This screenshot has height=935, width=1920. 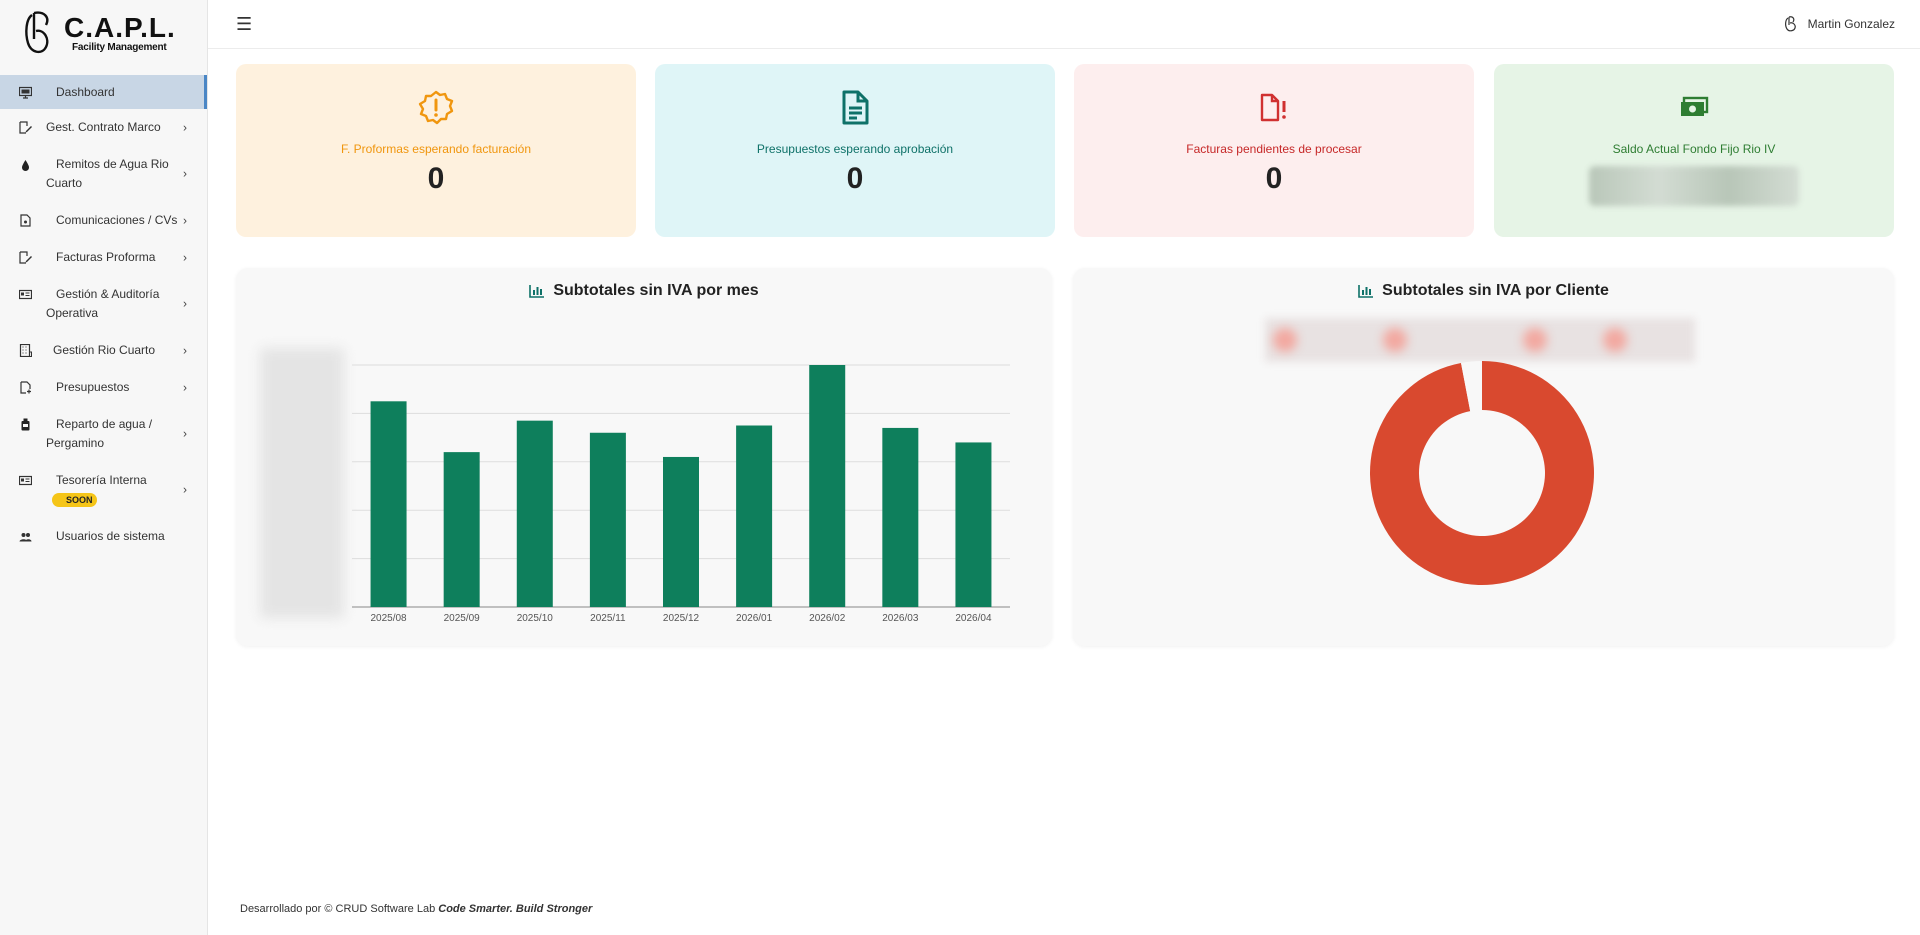 What do you see at coordinates (462, 618) in the screenshot?
I see `x-tick-label: 2025/09` at bounding box center [462, 618].